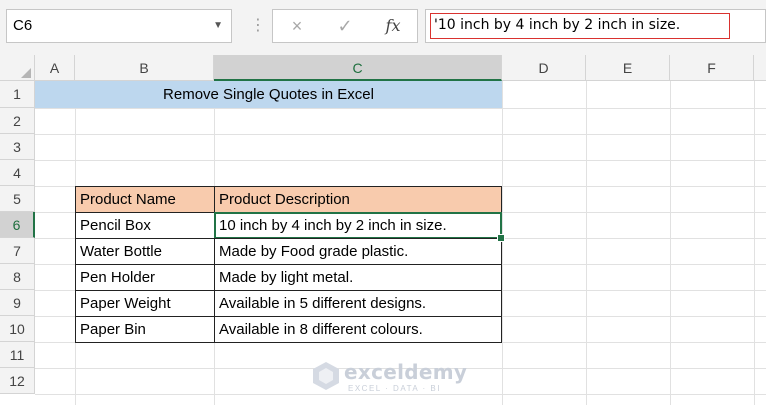 This screenshot has height=405, width=766. Describe the element at coordinates (17, 251) in the screenshot. I see `row-header-7: 7` at that location.